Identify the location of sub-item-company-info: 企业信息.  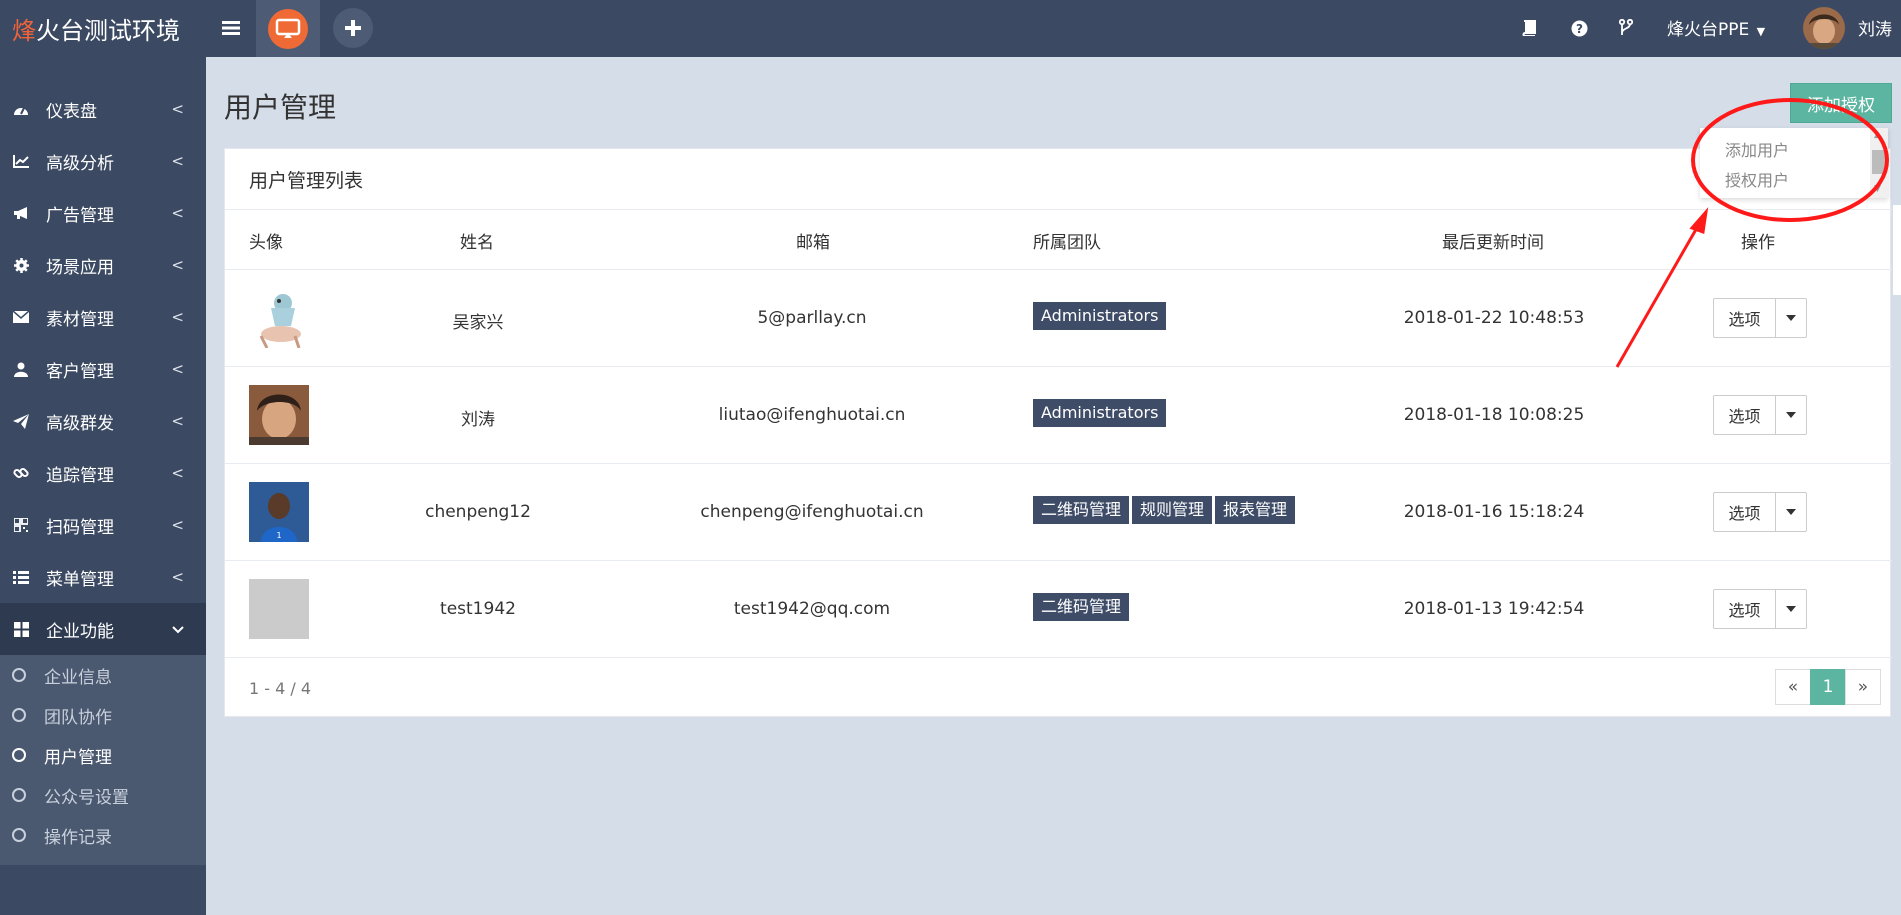
(103, 675).